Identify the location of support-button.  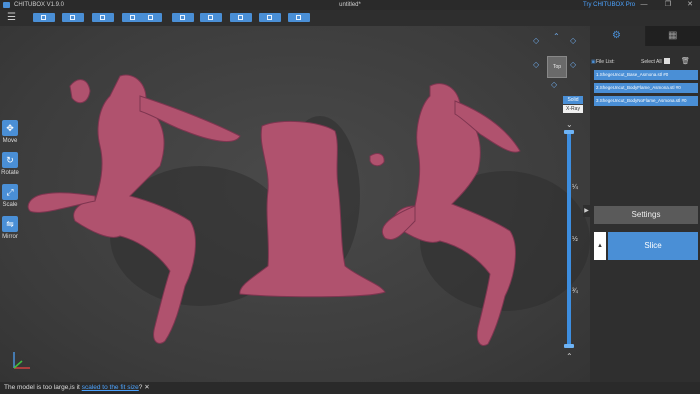
(211, 17).